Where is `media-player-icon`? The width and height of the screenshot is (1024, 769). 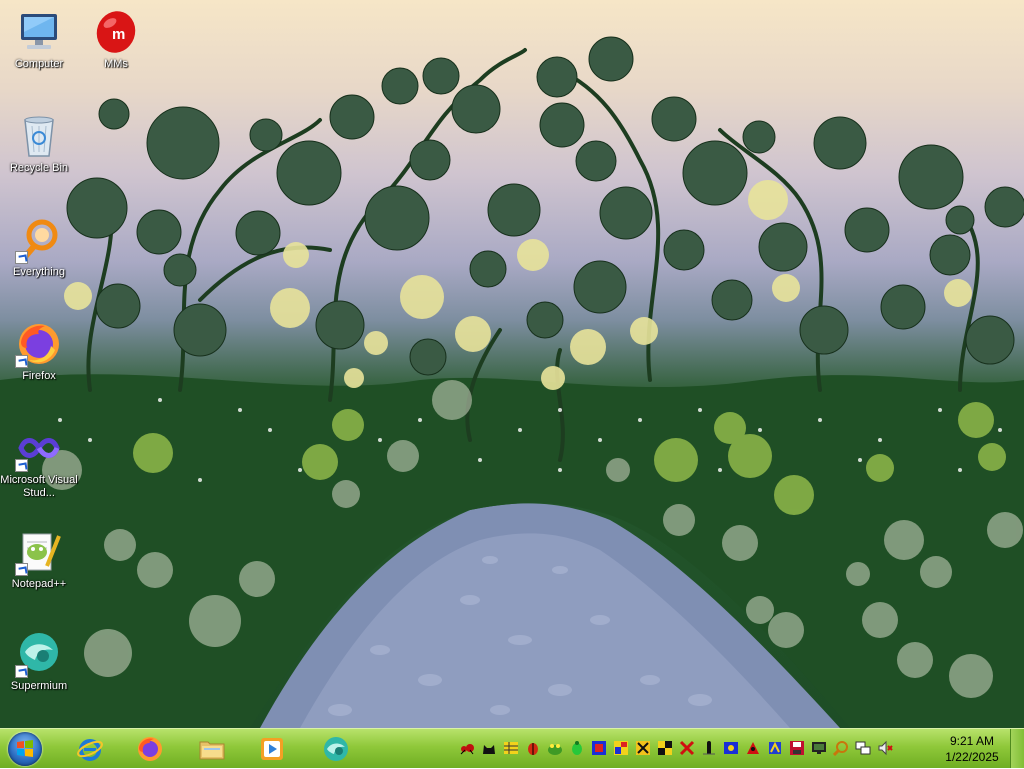 media-player-icon is located at coordinates (272, 749).